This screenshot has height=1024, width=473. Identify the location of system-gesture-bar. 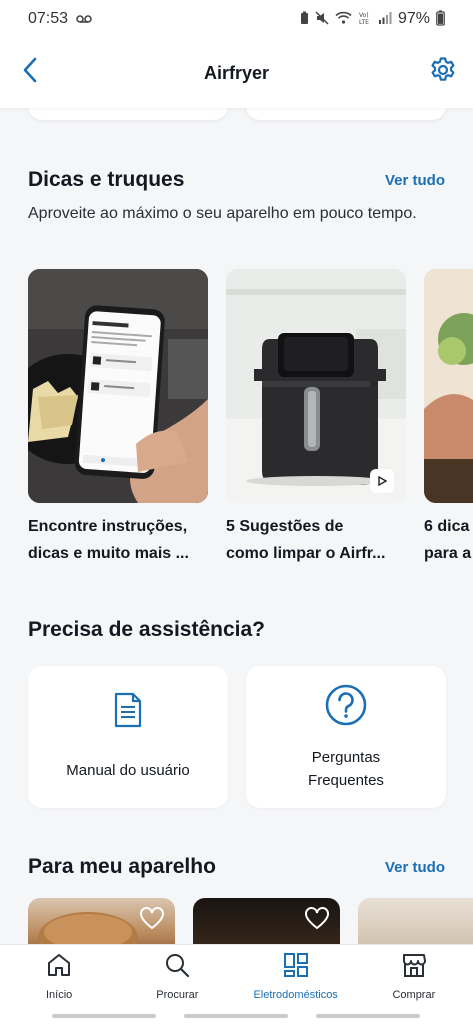
(236, 1016).